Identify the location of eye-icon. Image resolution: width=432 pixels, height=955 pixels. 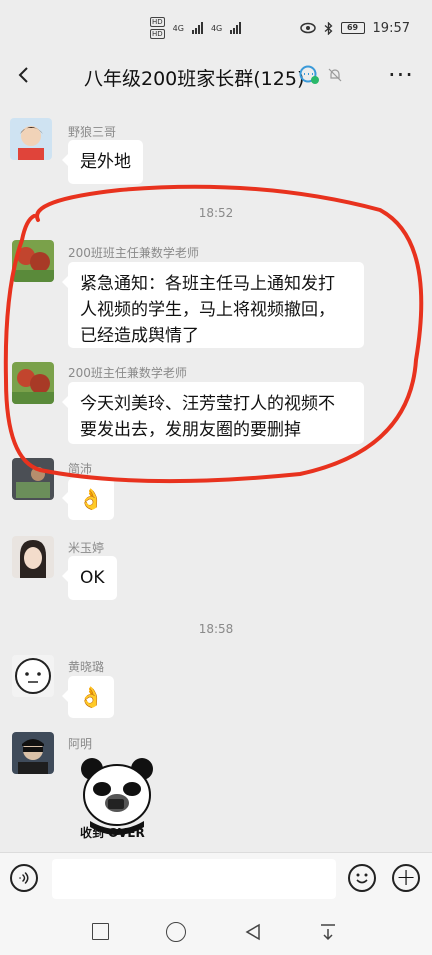
(307, 28).